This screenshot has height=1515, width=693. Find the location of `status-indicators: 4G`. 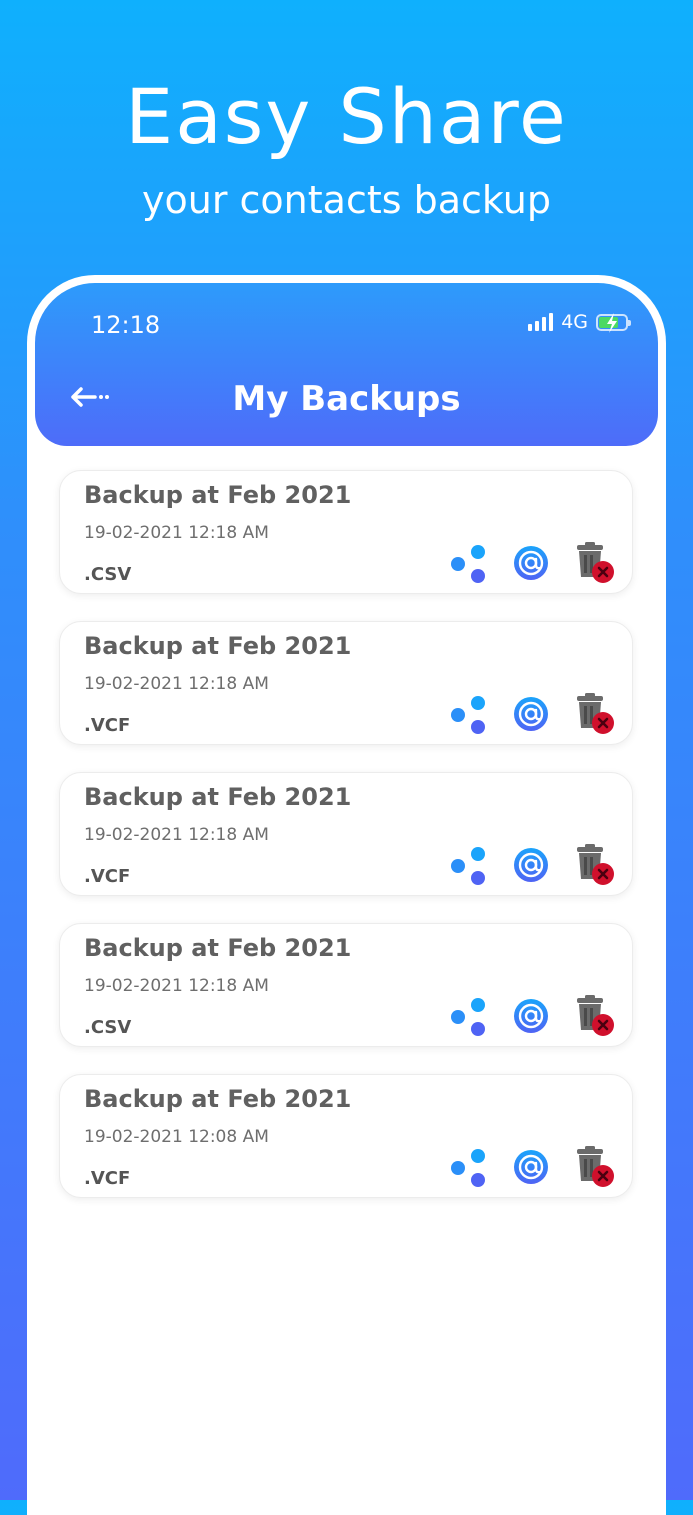

status-indicators: 4G is located at coordinates (579, 322).